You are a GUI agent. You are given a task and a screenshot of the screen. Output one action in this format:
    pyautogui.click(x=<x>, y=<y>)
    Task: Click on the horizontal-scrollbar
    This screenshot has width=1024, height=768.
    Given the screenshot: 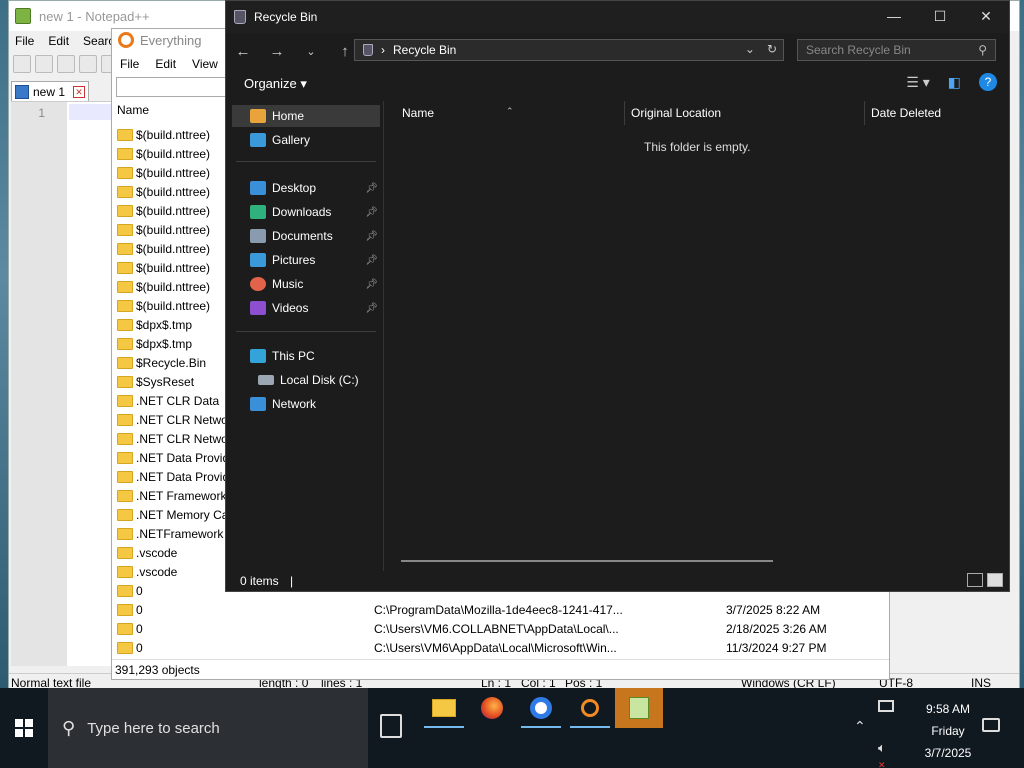 What is the action you would take?
    pyautogui.click(x=587, y=561)
    